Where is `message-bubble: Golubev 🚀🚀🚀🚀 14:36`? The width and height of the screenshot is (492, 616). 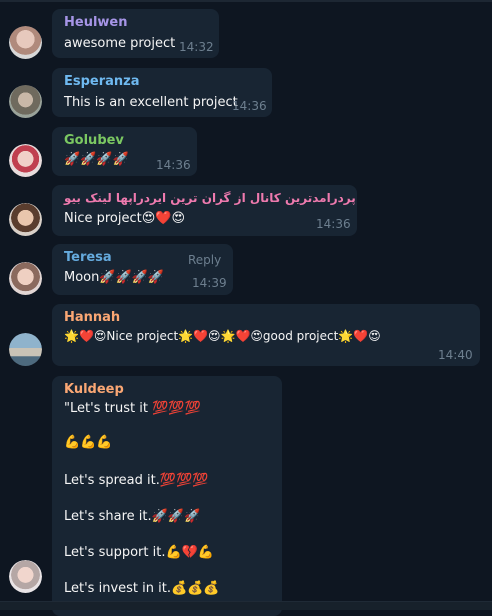
message-bubble: Golubev 🚀🚀🚀🚀 14:36 is located at coordinates (124, 151).